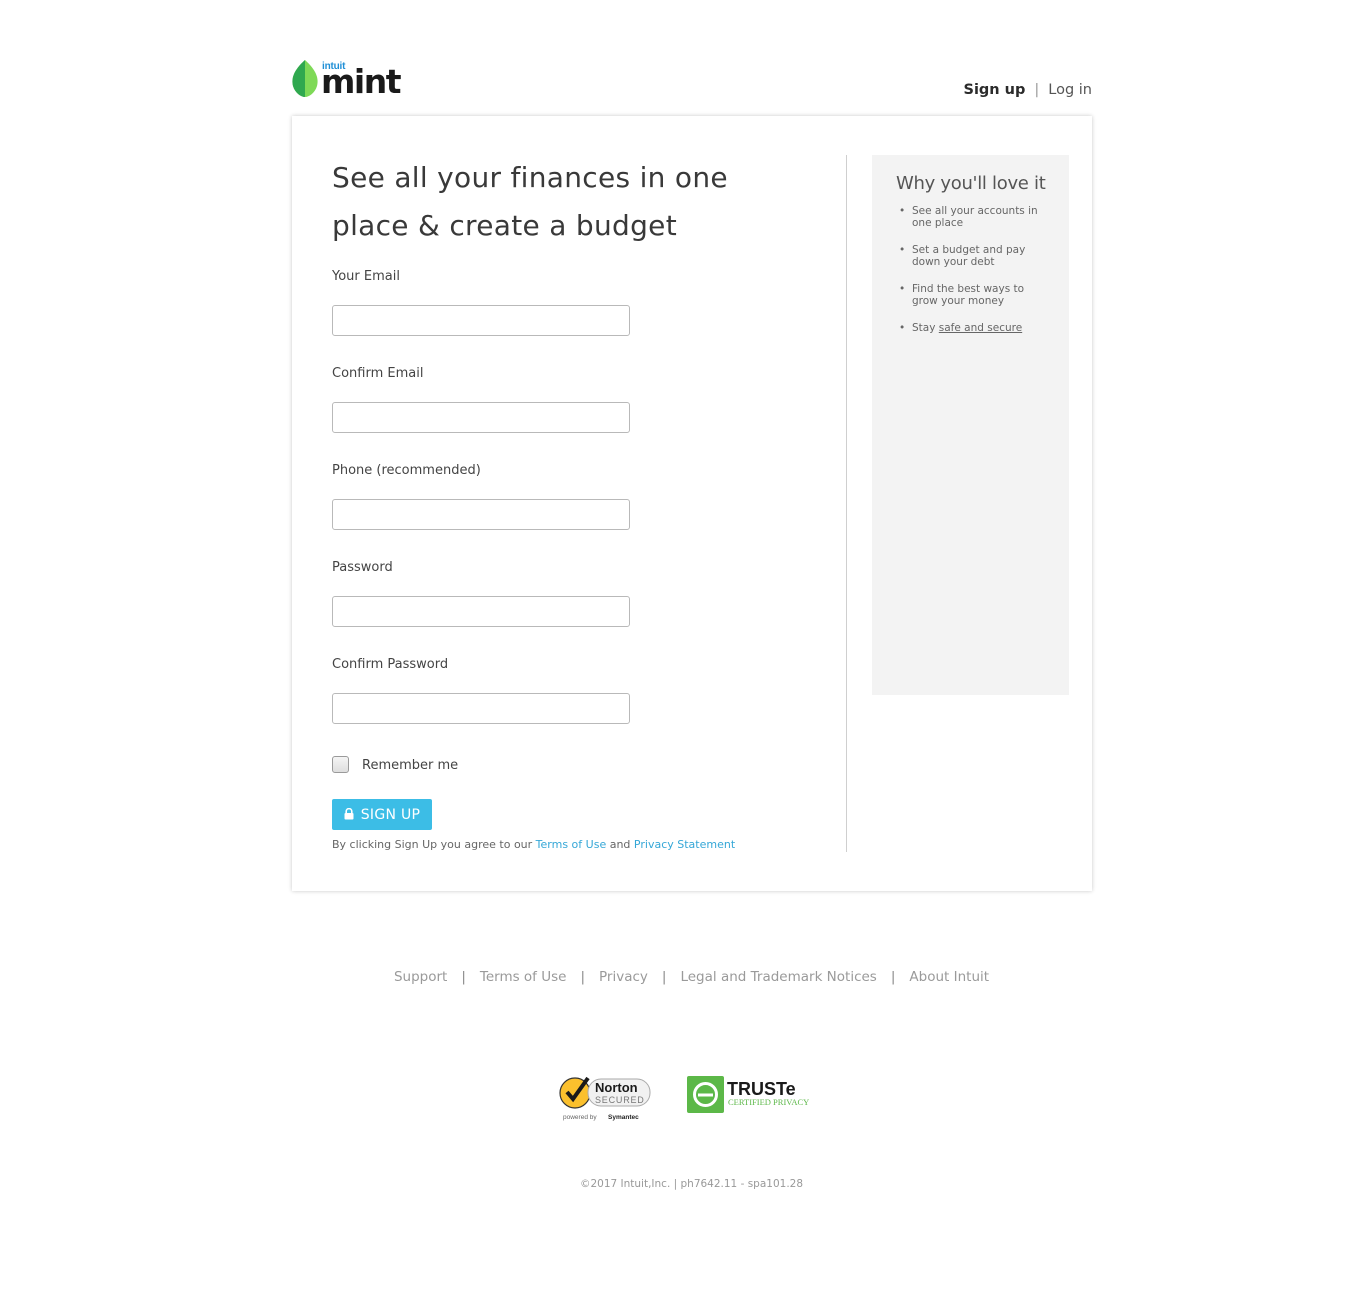  What do you see at coordinates (481, 417) in the screenshot?
I see `confirm-email-field` at bounding box center [481, 417].